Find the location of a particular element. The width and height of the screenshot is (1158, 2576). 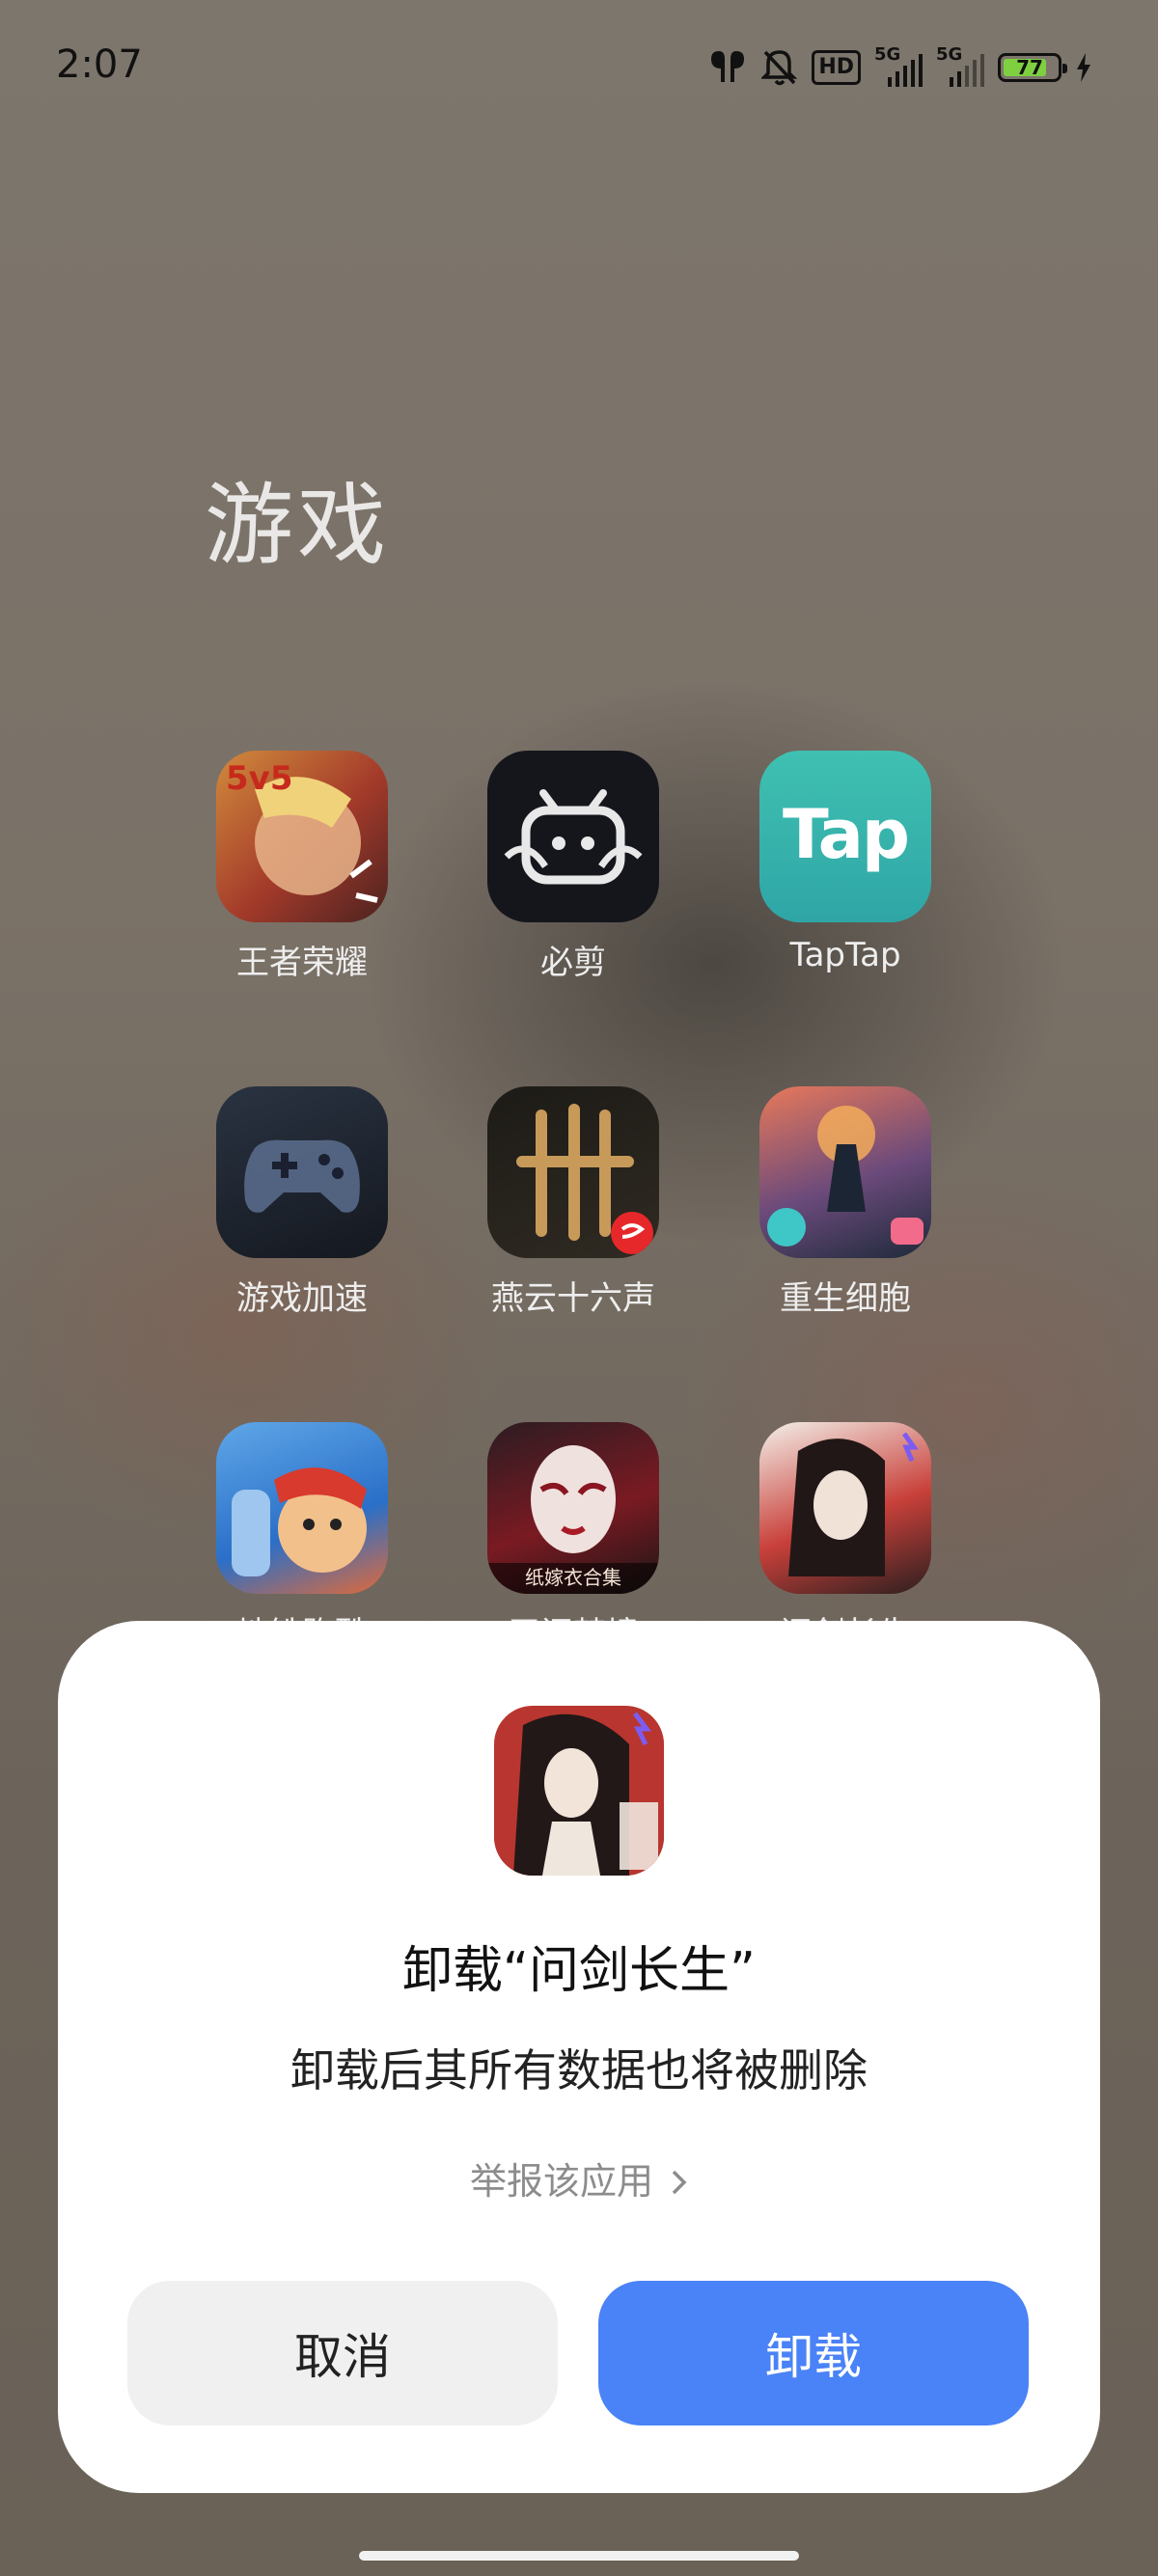

uninstall-button: 卸载 is located at coordinates (813, 2353).